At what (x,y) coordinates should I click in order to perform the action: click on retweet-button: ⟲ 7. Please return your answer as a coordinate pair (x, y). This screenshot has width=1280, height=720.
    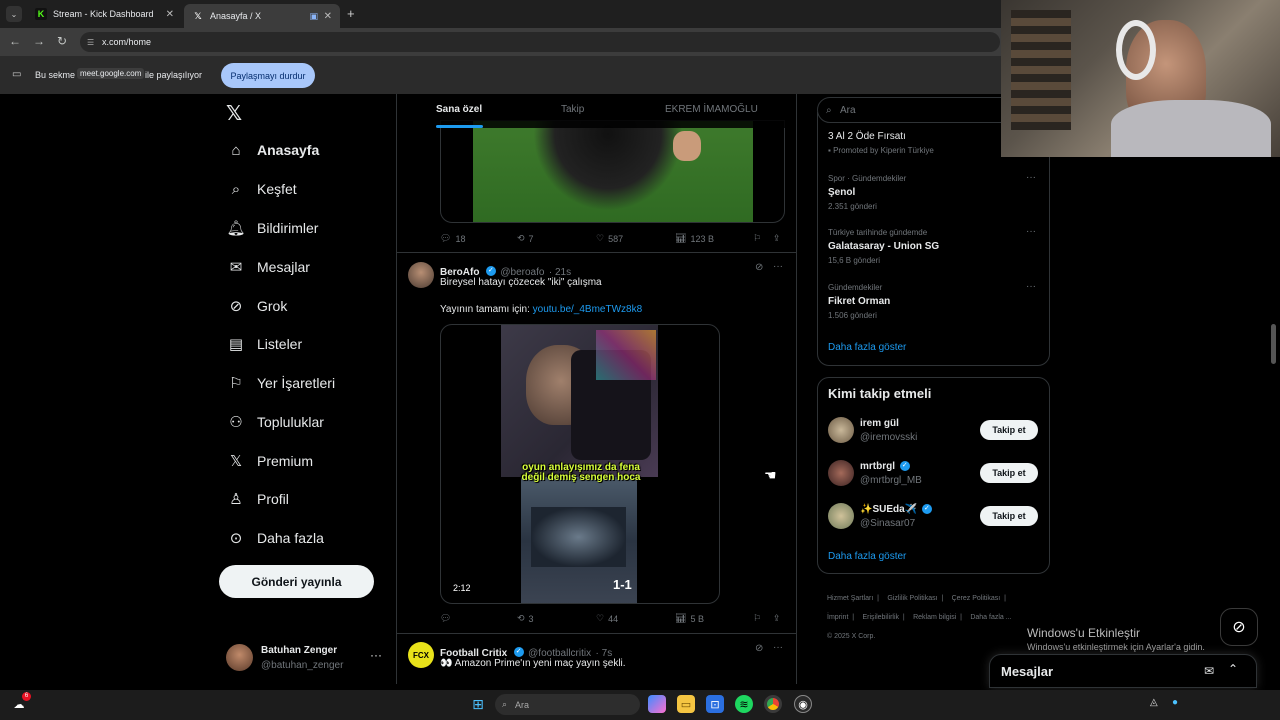
    Looking at the image, I should click on (525, 238).